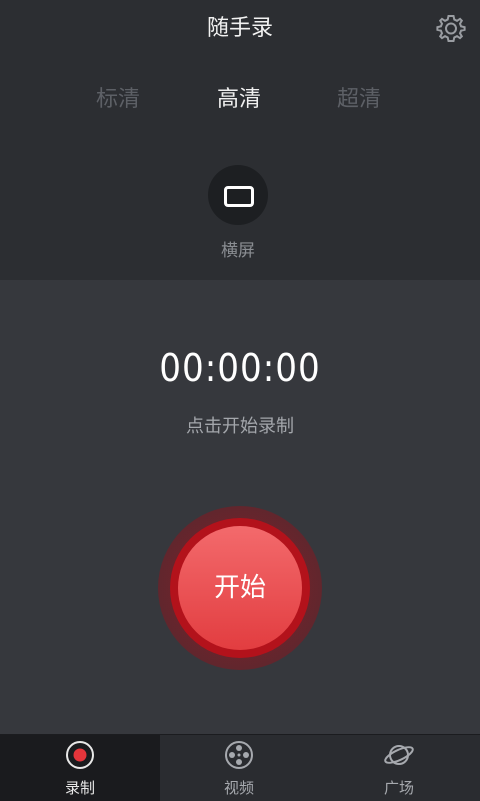  I want to click on quality-option-sd: 标清, so click(118, 100).